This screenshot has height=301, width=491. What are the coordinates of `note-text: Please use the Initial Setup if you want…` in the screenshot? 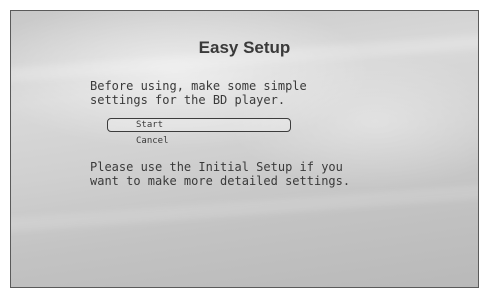 It's located at (220, 174).